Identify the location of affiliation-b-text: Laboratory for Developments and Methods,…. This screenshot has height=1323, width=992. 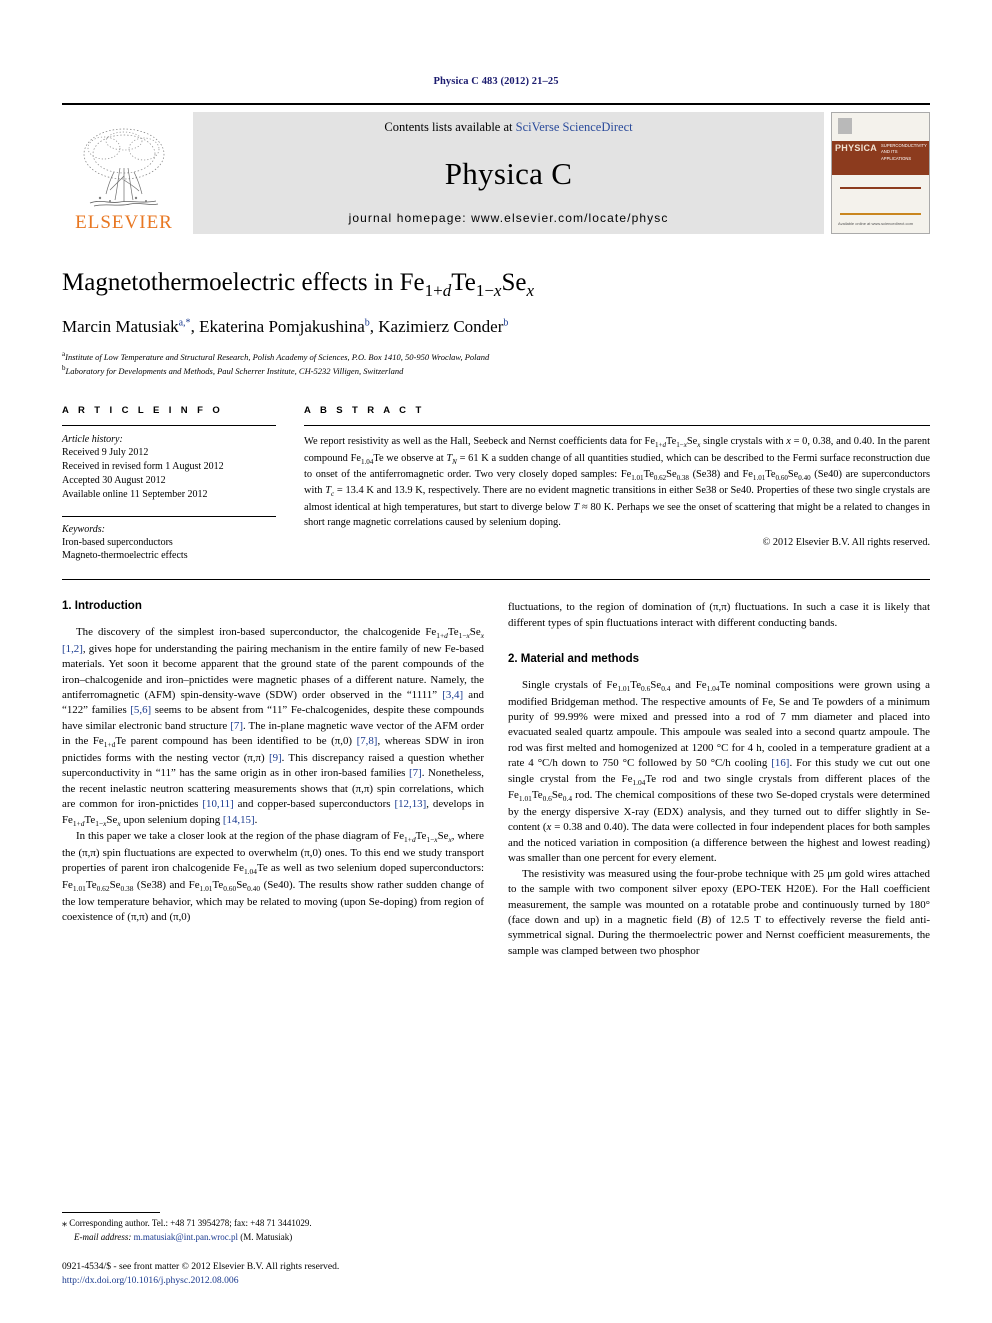
(234, 371).